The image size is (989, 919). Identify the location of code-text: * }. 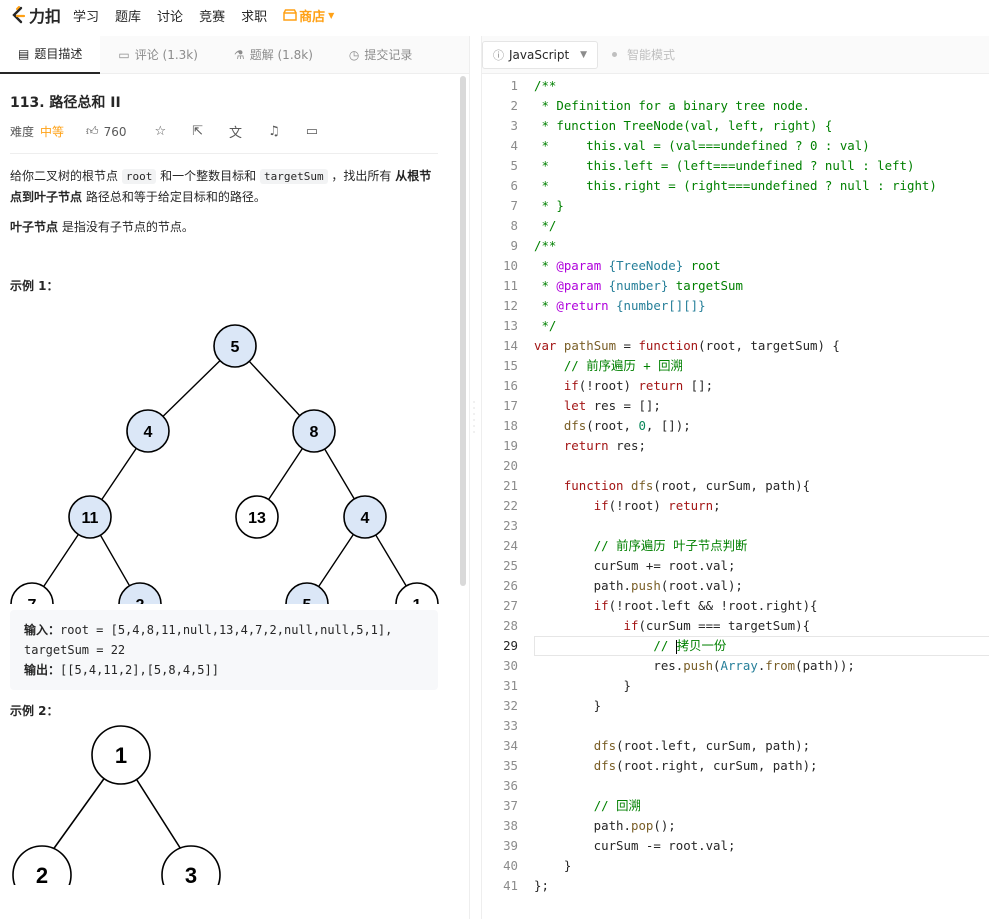
(549, 205).